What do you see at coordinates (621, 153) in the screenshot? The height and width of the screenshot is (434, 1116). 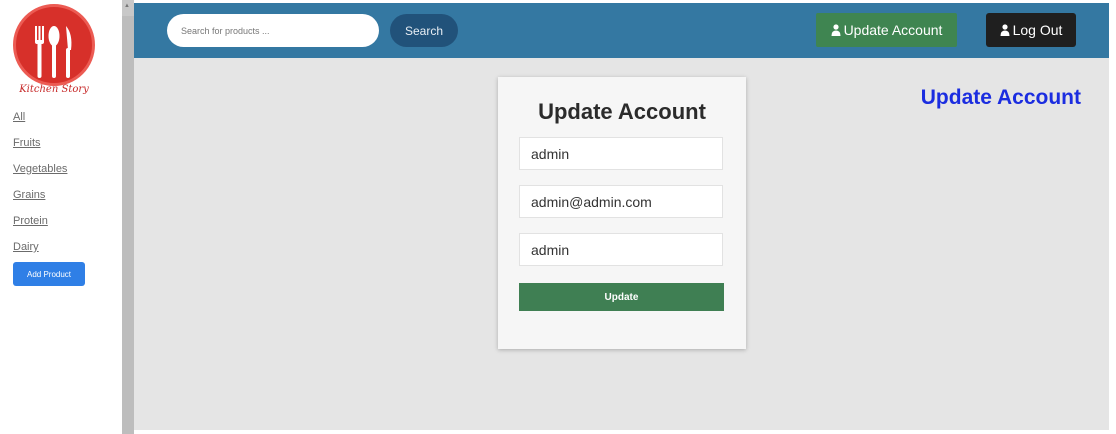 I see `username-field` at bounding box center [621, 153].